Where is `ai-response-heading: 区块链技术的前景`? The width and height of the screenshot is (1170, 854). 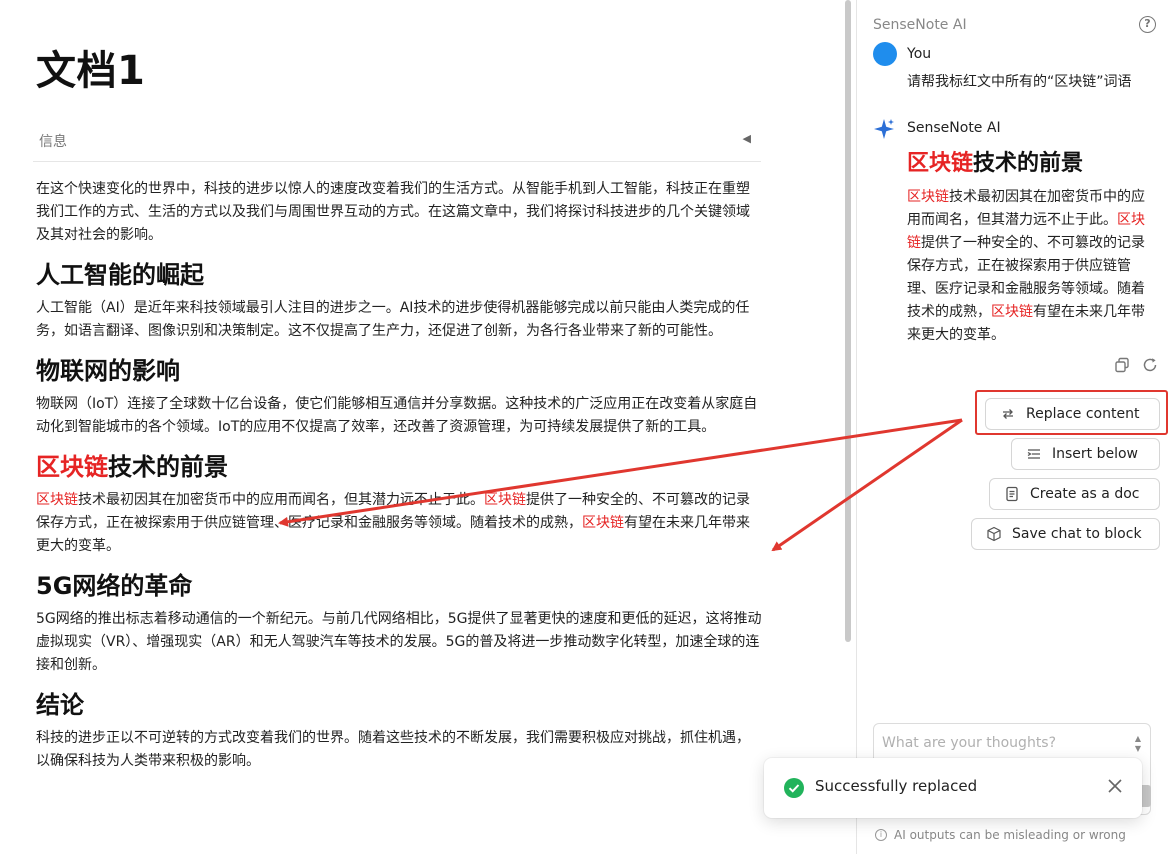 ai-response-heading: 区块链技术的前景 is located at coordinates (995, 161).